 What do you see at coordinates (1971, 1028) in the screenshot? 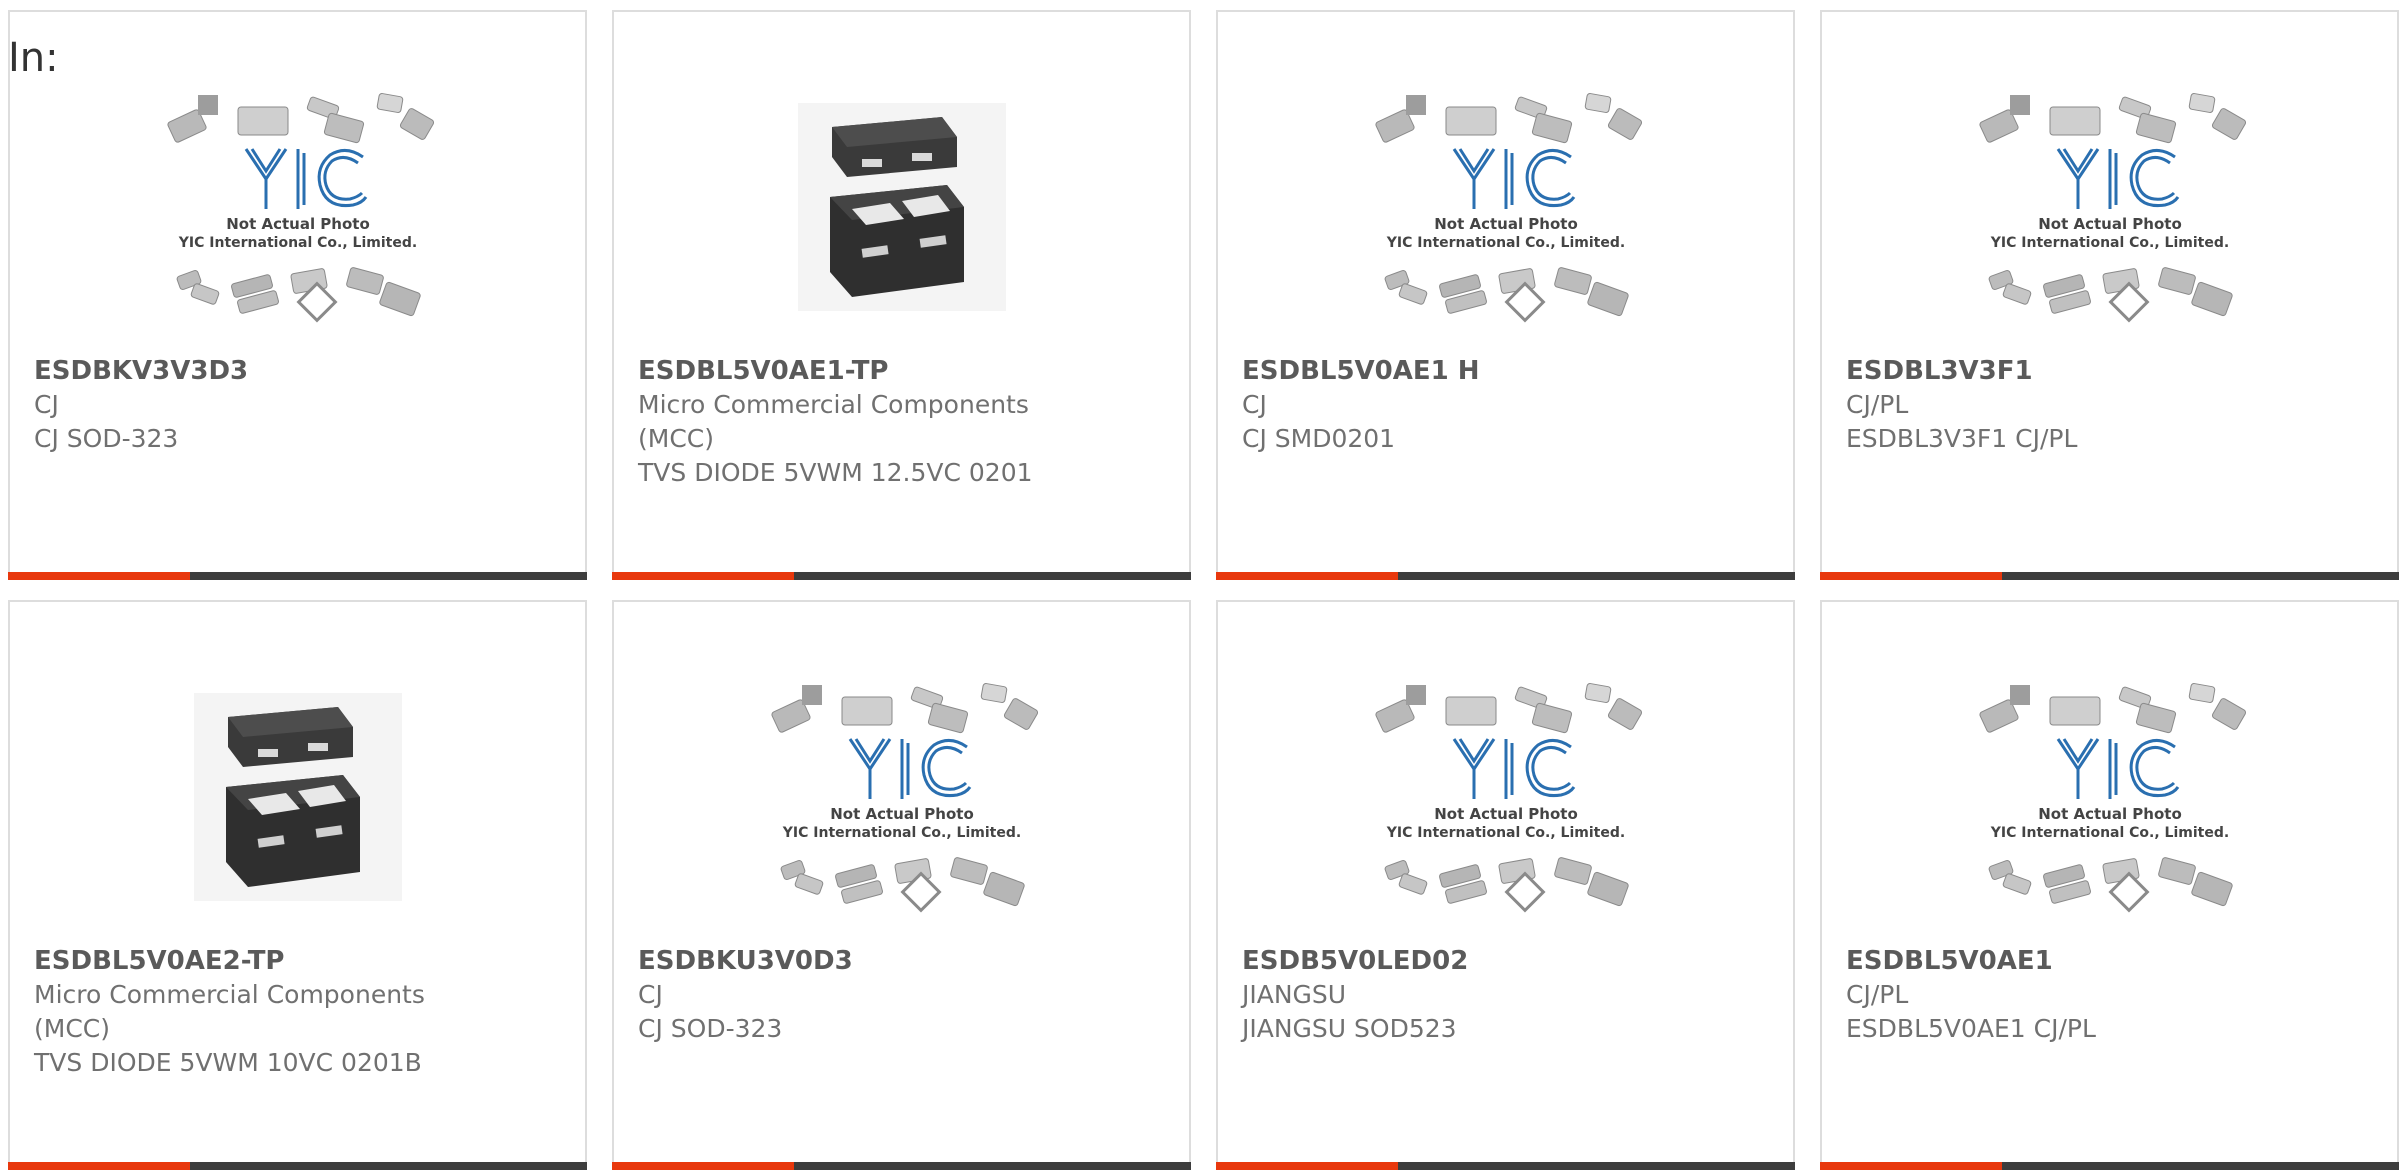
I see `description: ESDBL5V0AE1 CJ/PL` at bounding box center [1971, 1028].